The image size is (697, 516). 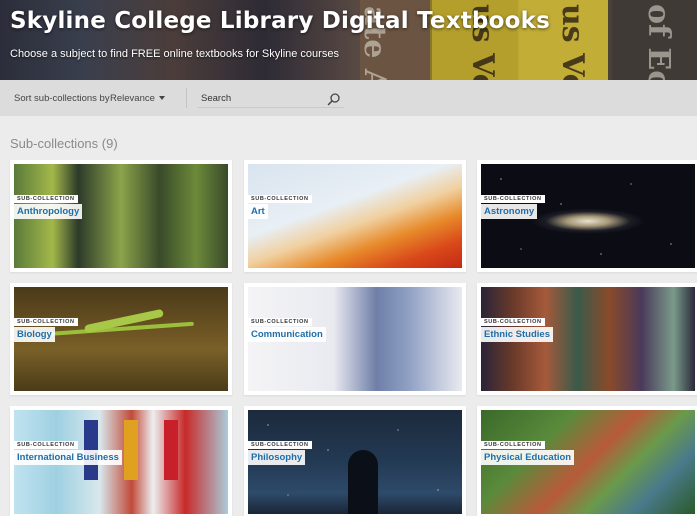 I want to click on tile-label: International Business, so click(x=68, y=457).